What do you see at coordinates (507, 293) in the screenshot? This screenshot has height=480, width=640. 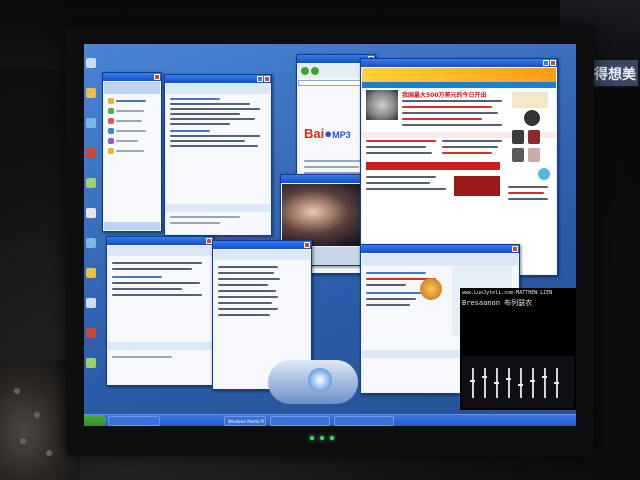 I see `console-line-1: www.LuoJyteli.com-MATTHEW LIEN` at bounding box center [507, 293].